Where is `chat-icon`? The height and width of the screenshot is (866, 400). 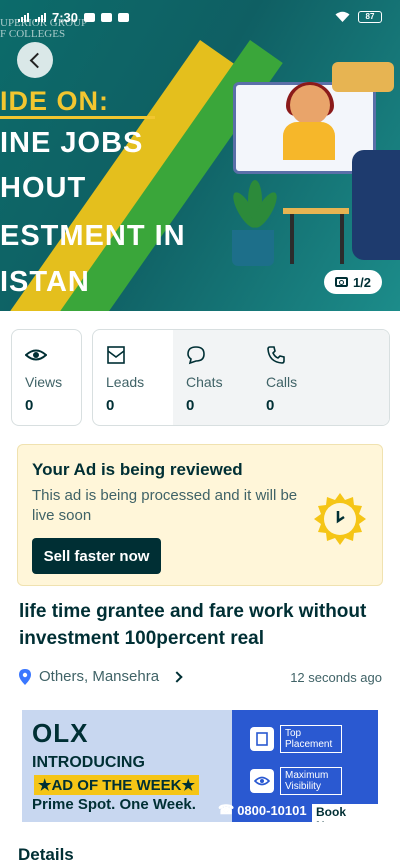 chat-icon is located at coordinates (196, 355).